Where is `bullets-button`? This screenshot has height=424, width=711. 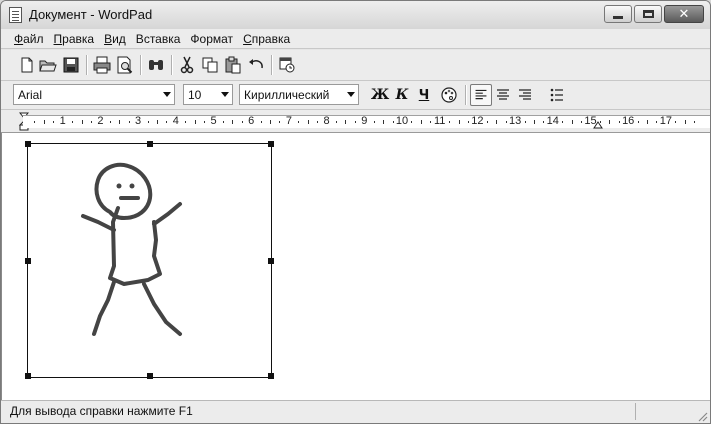 bullets-button is located at coordinates (557, 95).